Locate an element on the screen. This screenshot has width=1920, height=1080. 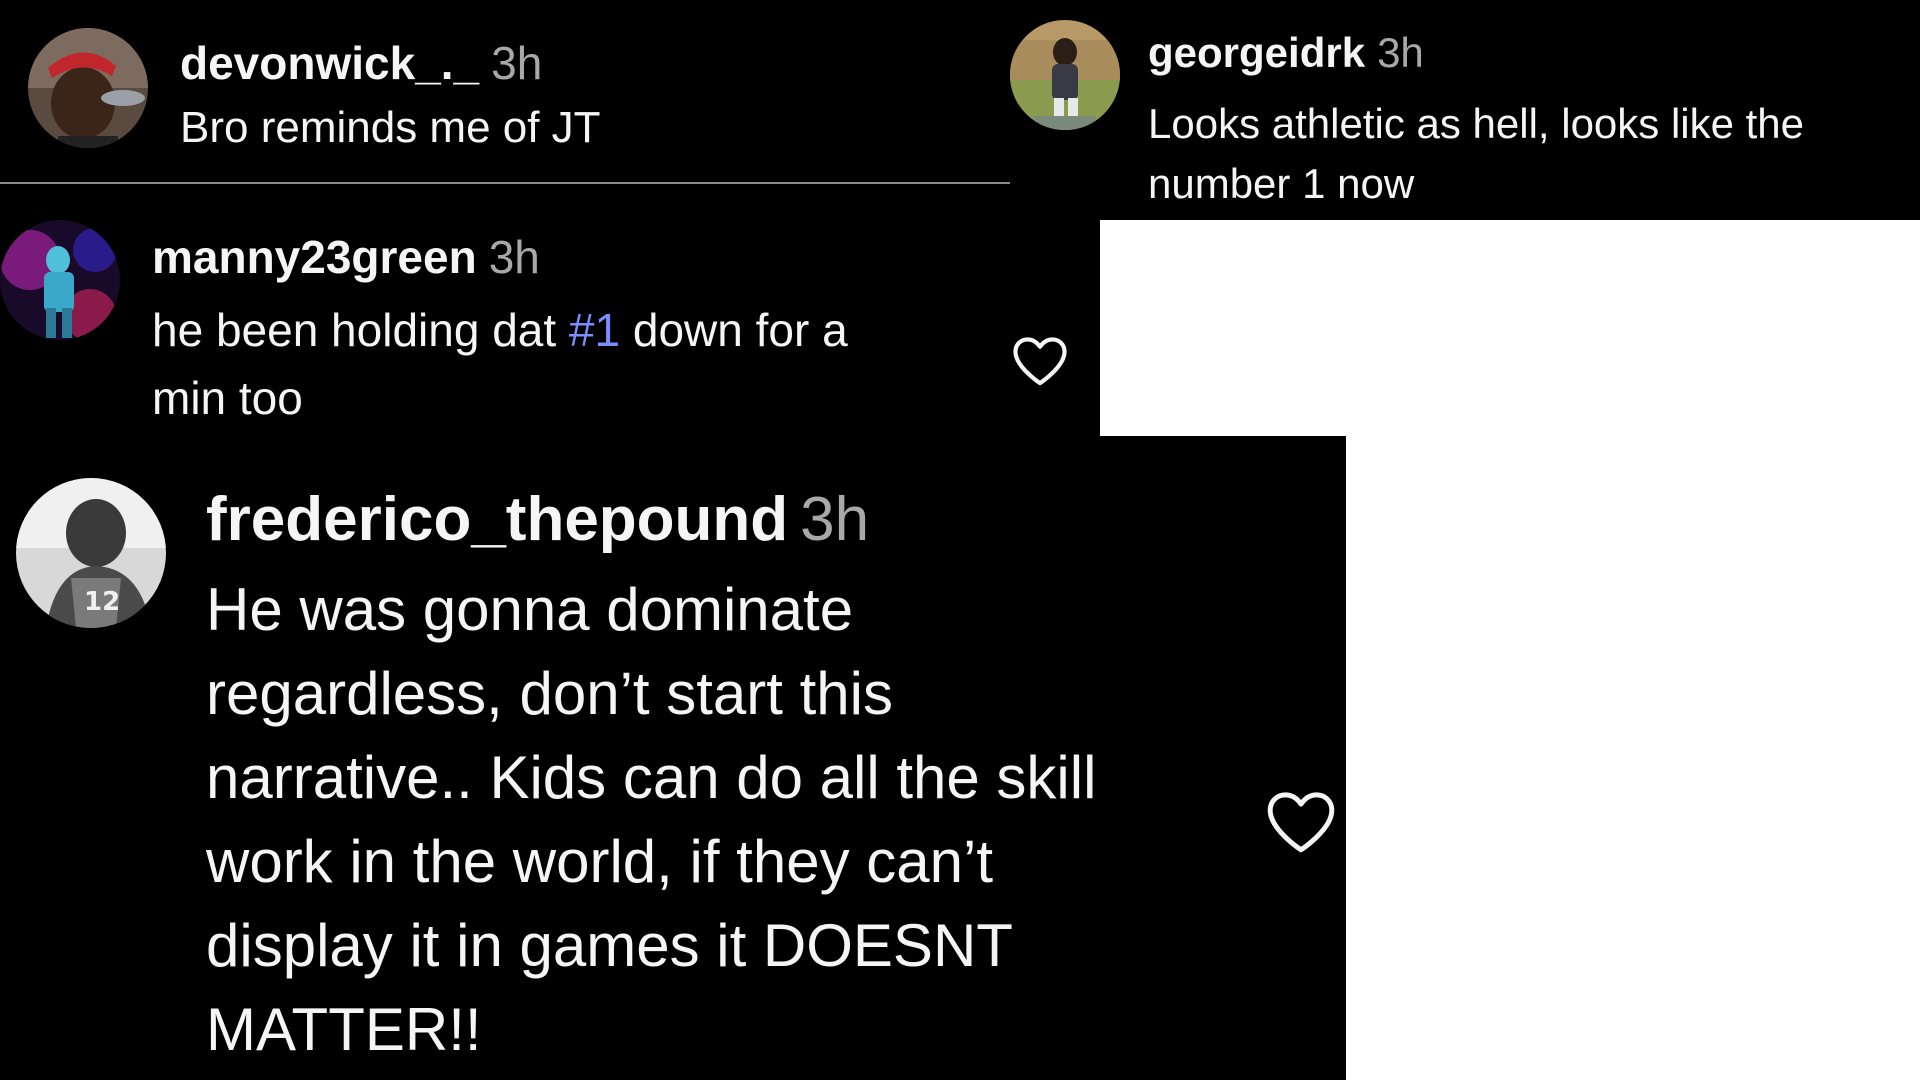
profile-photo-icon: 12 is located at coordinates (91, 553).